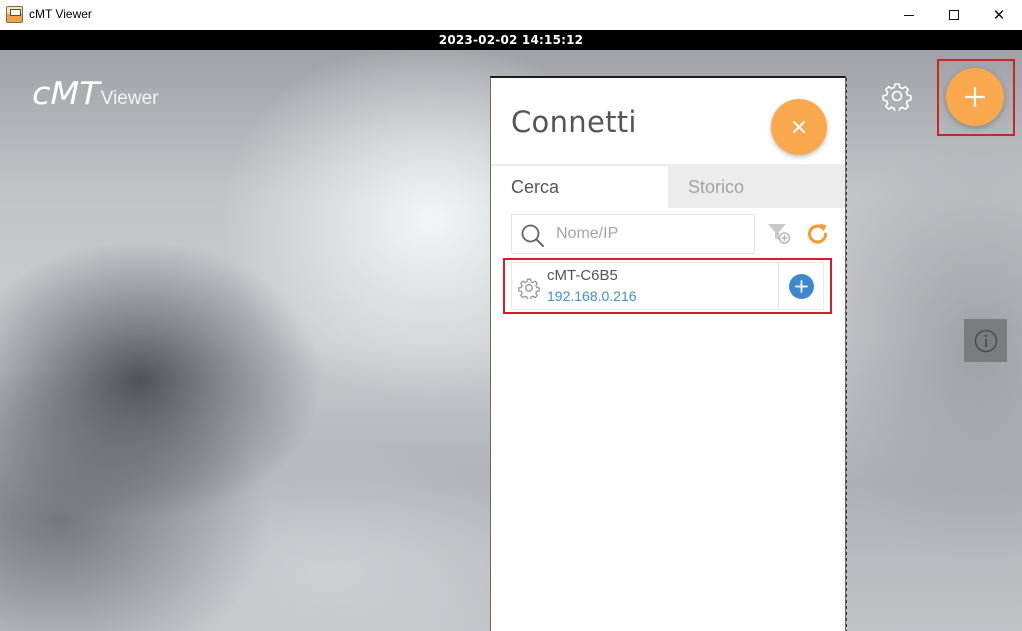 The height and width of the screenshot is (631, 1022). I want to click on device-settings-icon, so click(529, 288).